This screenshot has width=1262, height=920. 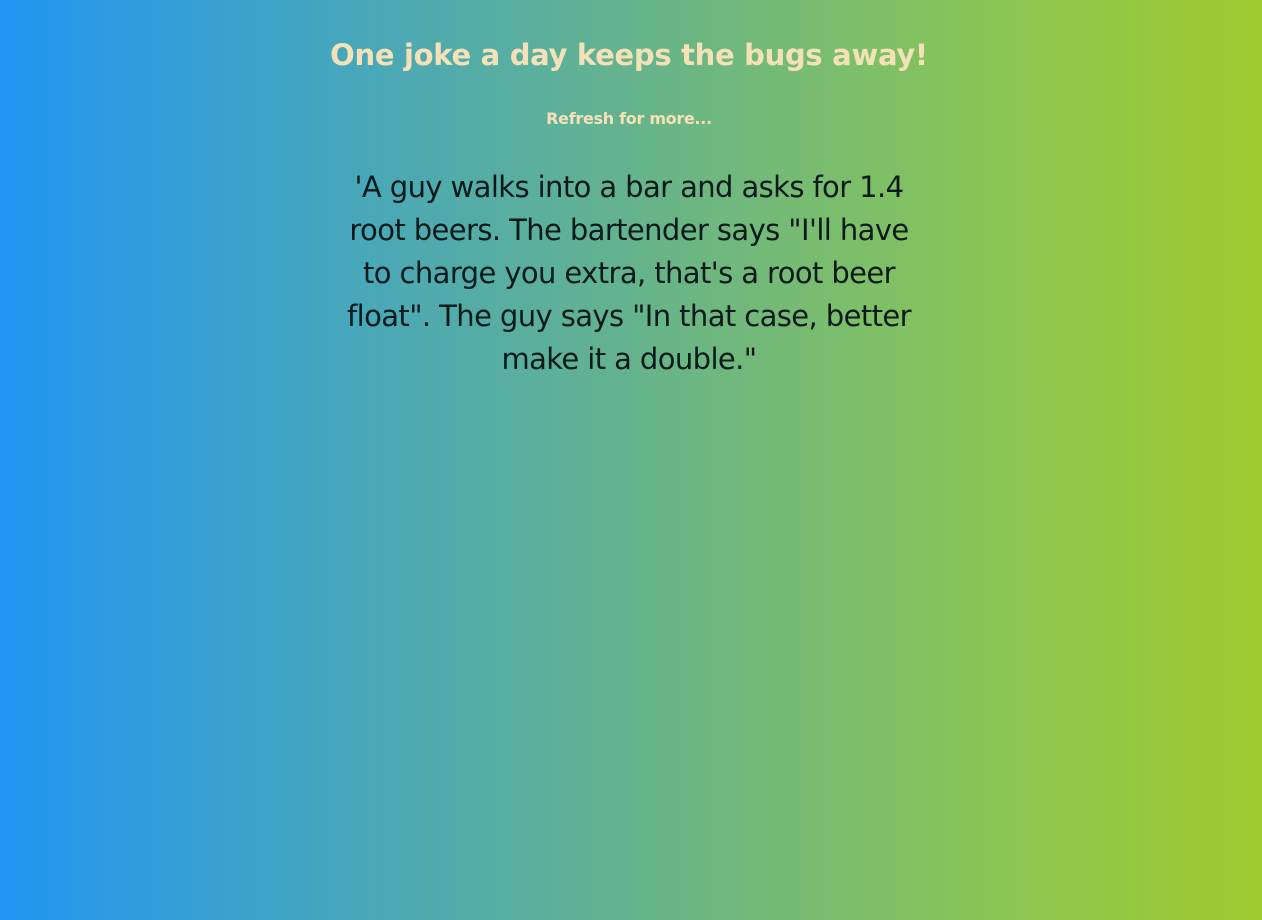 I want to click on page-title: One joke a day keeps the bugs away!, so click(x=629, y=55).